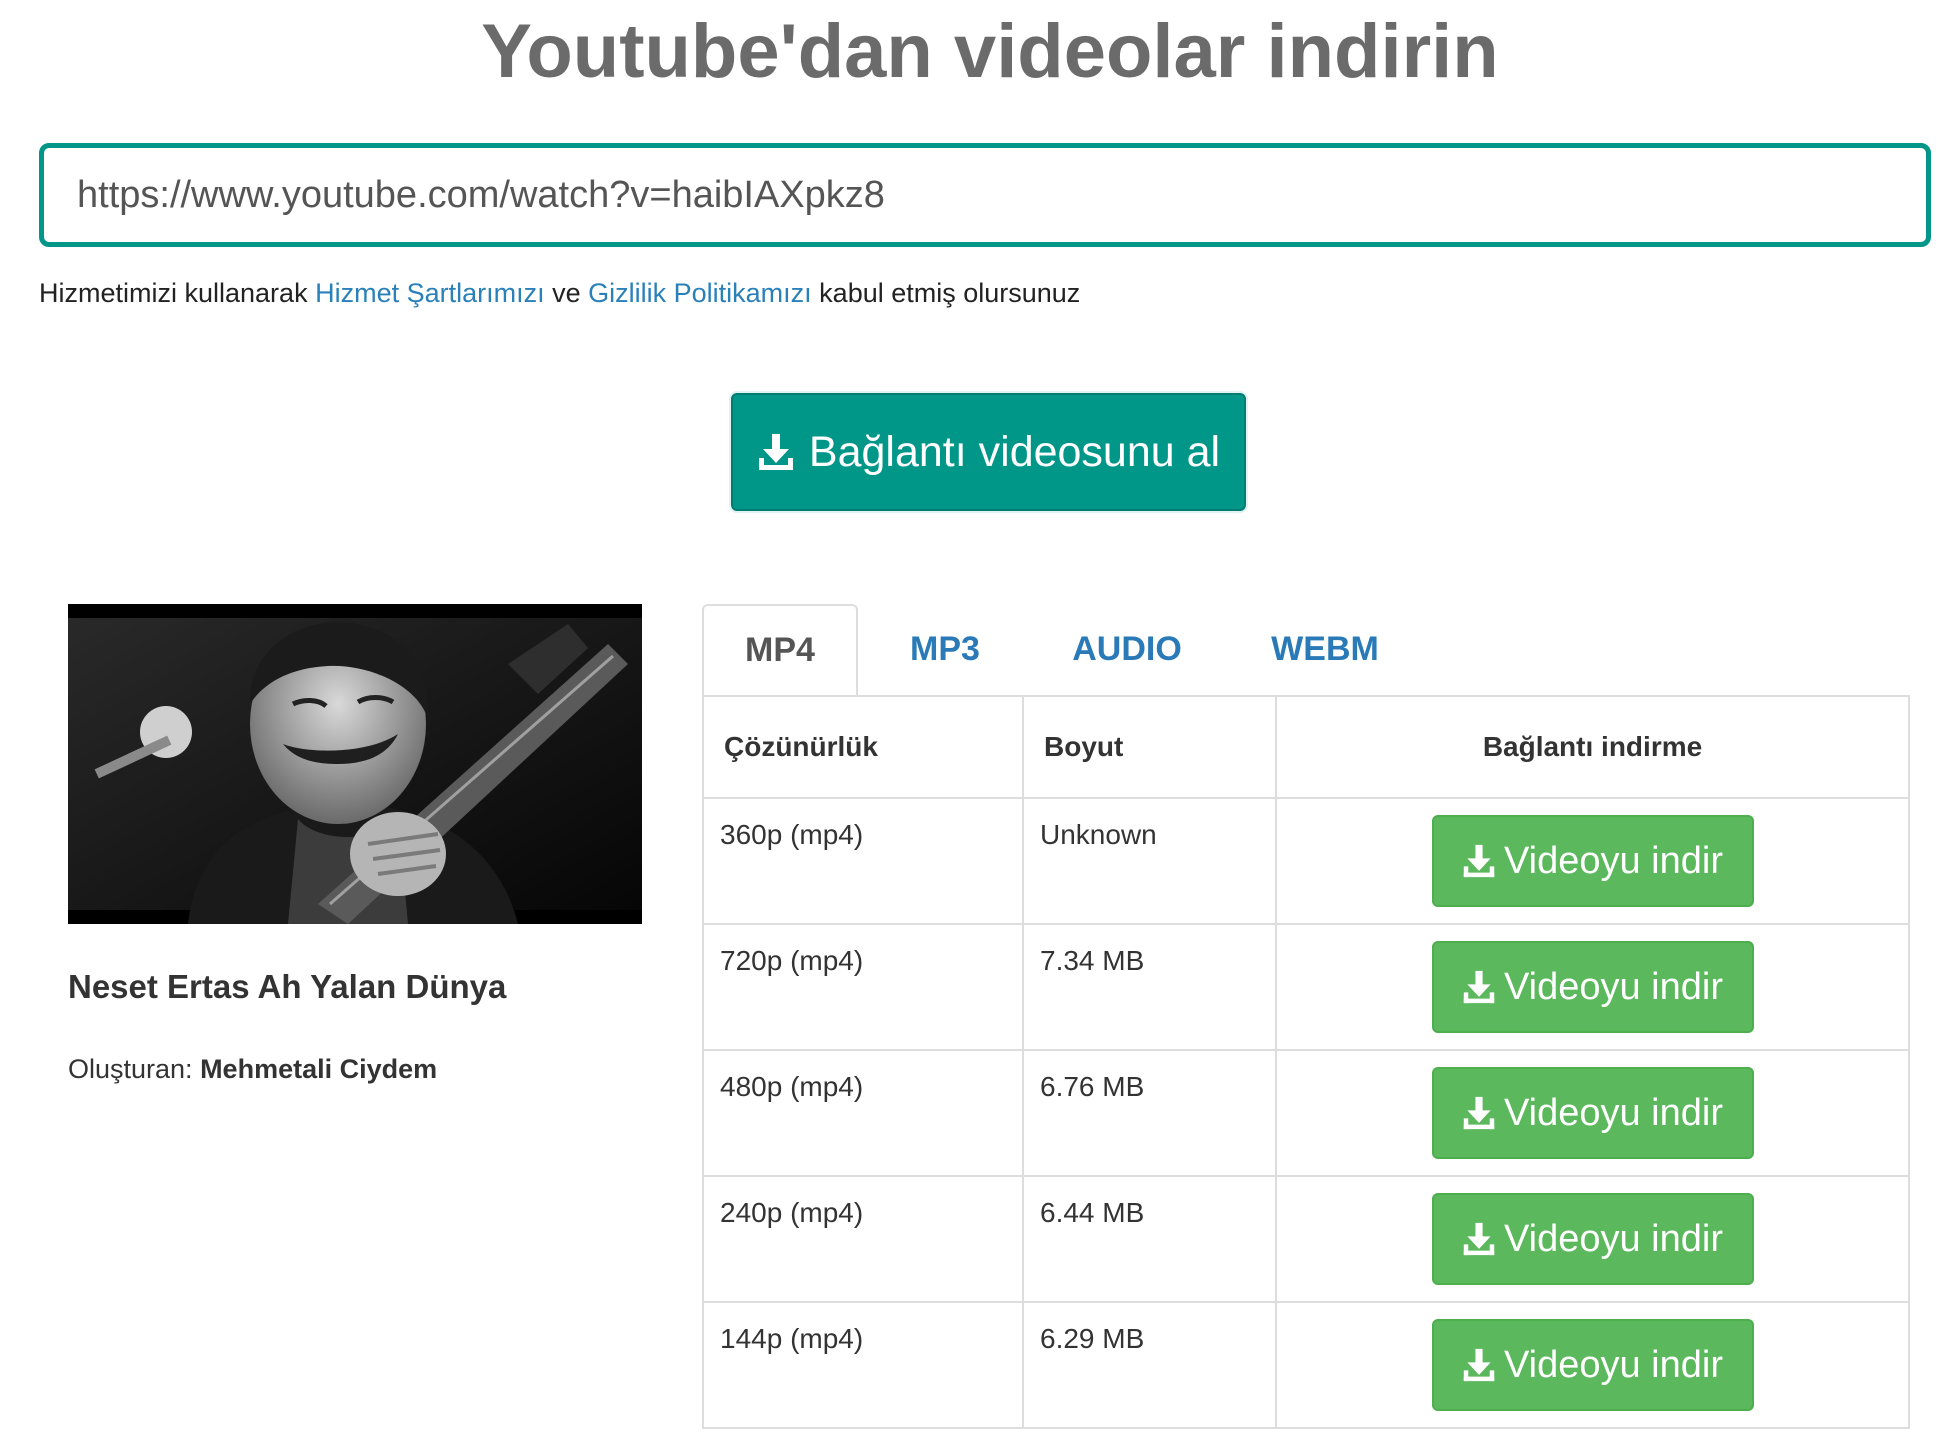 The image size is (1942, 1432). Describe the element at coordinates (990, 51) in the screenshot. I see `page-title: Youtube'dan videolar indirin` at that location.